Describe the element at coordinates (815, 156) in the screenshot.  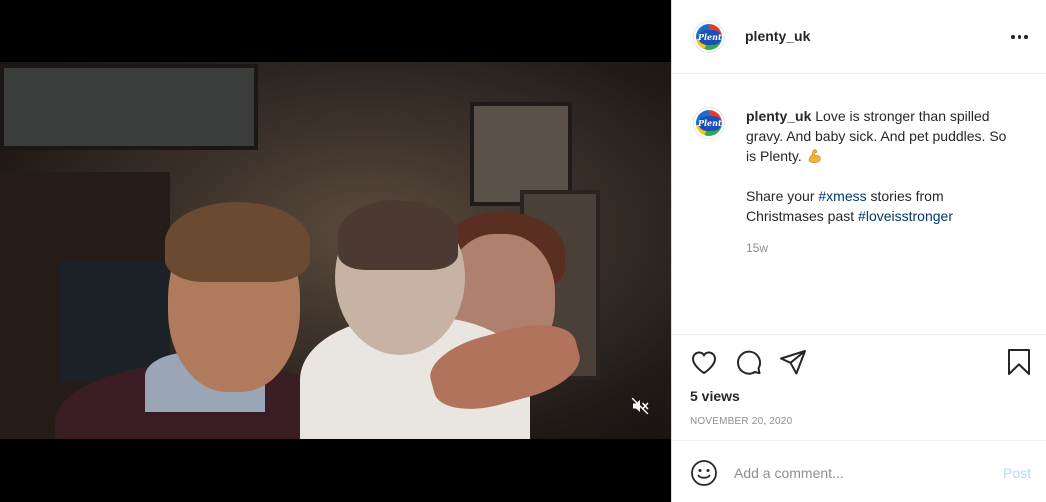
I see `flexed-biceps-emoji-icon` at that location.